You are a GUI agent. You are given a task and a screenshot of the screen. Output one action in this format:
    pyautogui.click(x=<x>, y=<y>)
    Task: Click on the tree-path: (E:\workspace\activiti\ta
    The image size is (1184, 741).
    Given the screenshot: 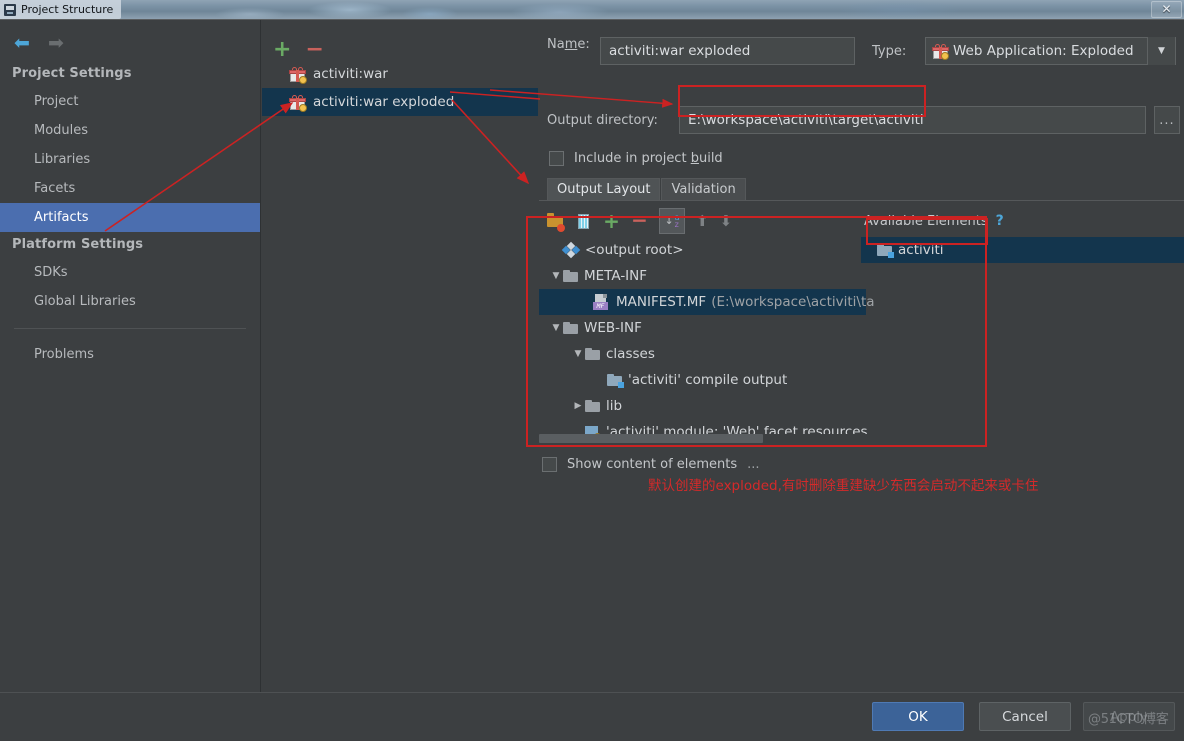 What is the action you would take?
    pyautogui.click(x=793, y=302)
    